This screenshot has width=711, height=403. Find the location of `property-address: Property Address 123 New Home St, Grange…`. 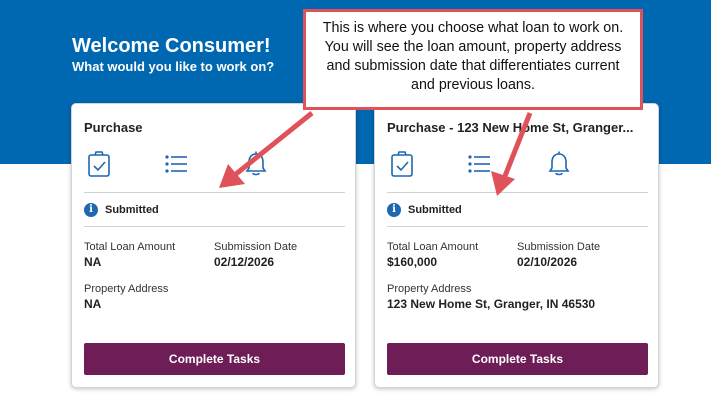

property-address: Property Address 123 New Home St, Grange… is located at coordinates (491, 297).